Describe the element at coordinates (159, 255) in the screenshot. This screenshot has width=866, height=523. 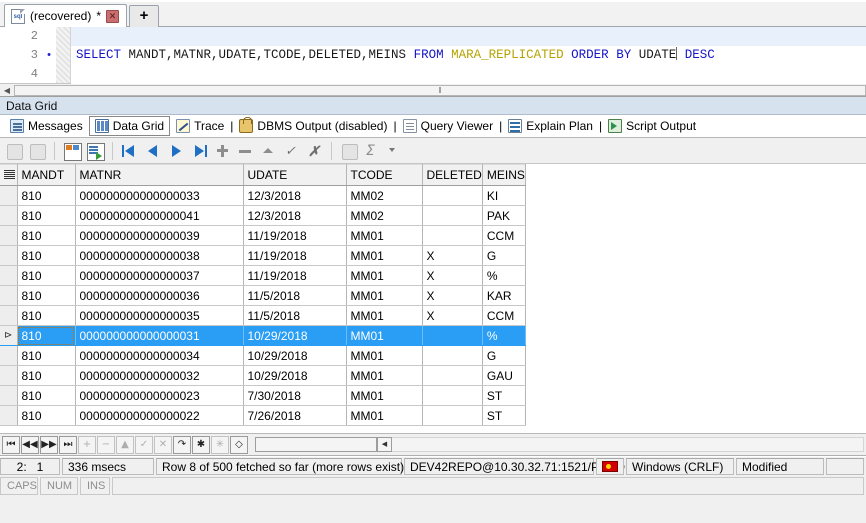
I see `cell-matnr: 000000000000000038` at that location.